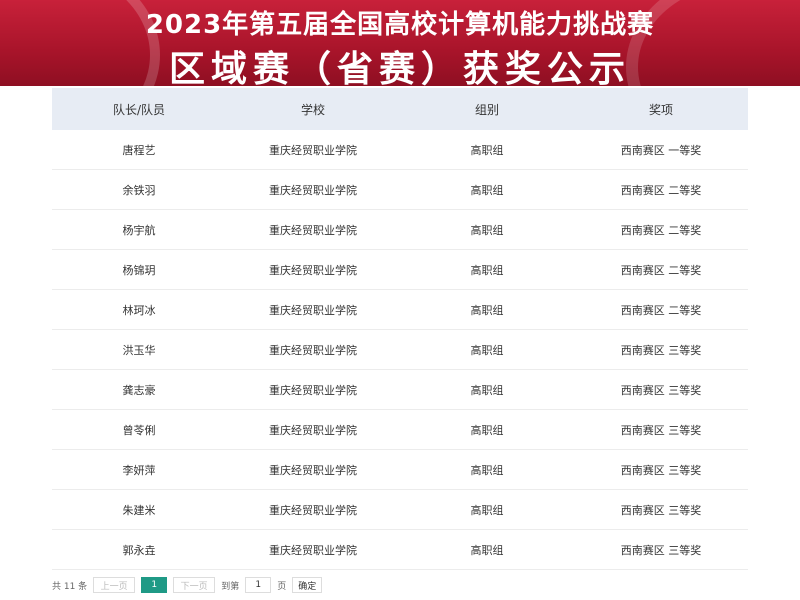 This screenshot has width=800, height=600. What do you see at coordinates (400, 390) in the screenshot?
I see `table-row: 龚志豪 重庆经贸职业学院 高职组 西南赛区 三等奖` at bounding box center [400, 390].